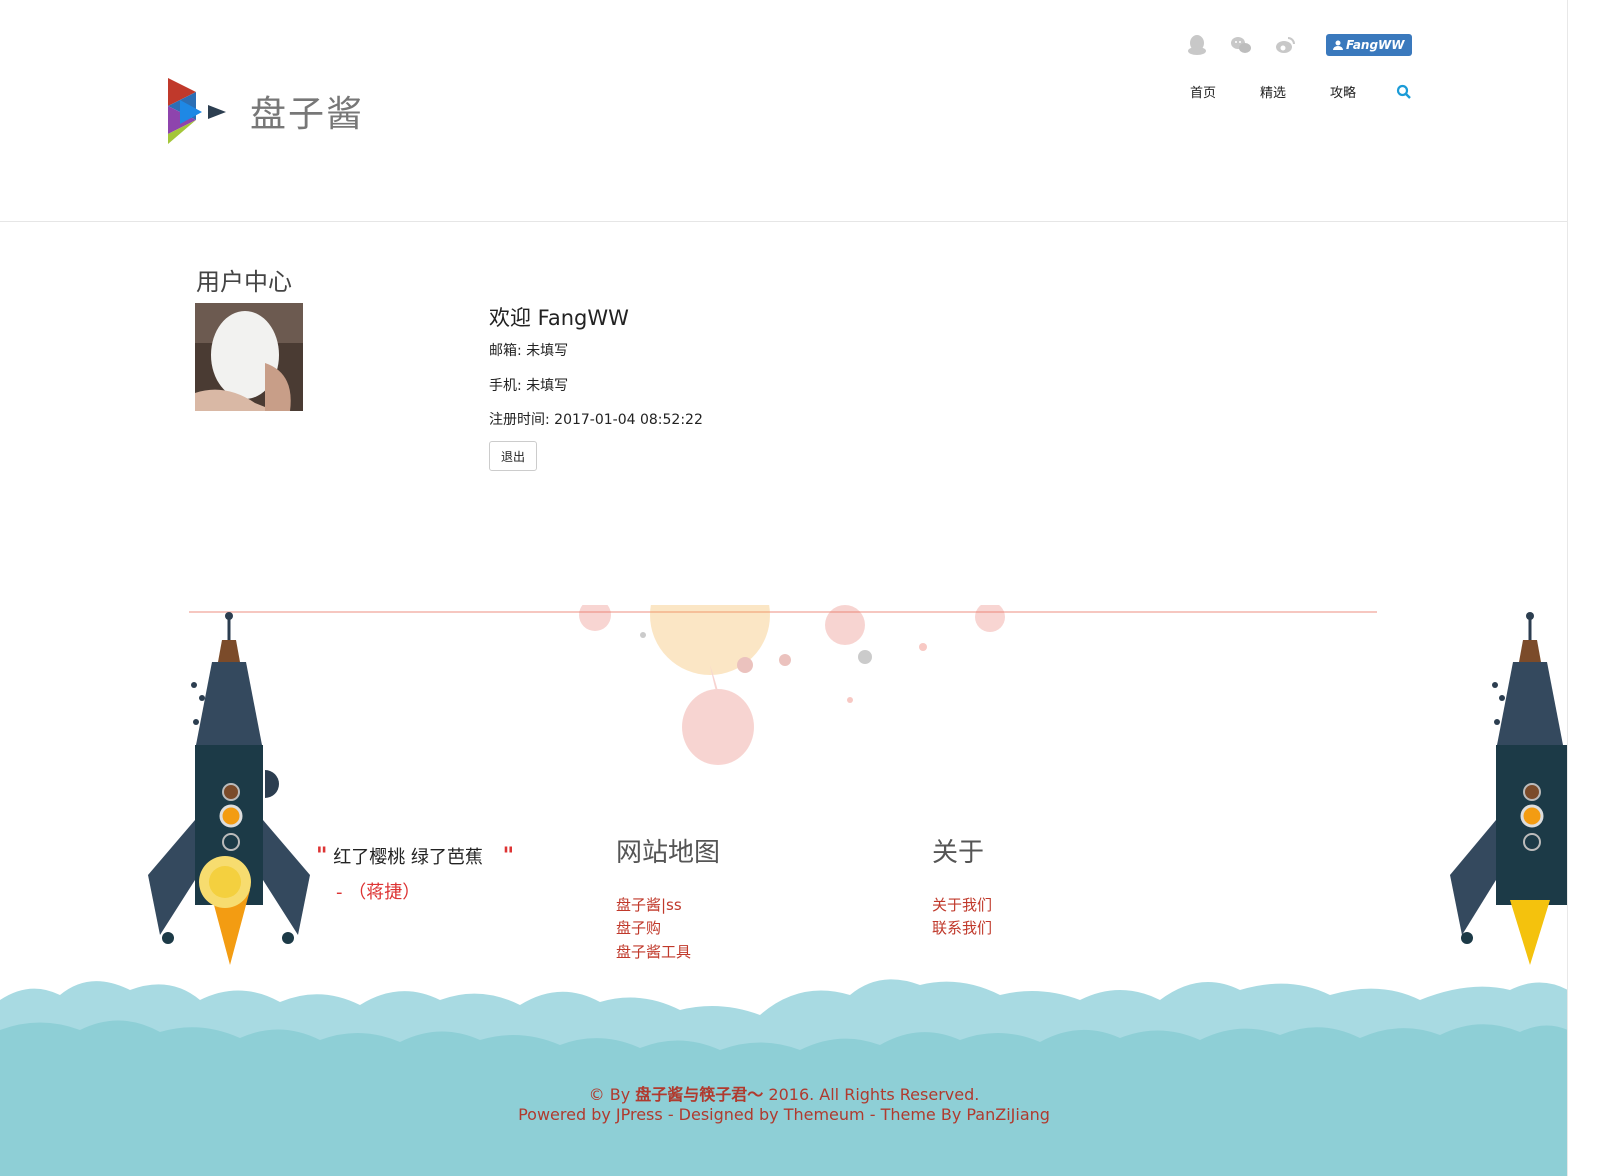 The width and height of the screenshot is (1598, 1176). What do you see at coordinates (962, 927) in the screenshot?
I see `about-link-contact: 联系我们` at bounding box center [962, 927].